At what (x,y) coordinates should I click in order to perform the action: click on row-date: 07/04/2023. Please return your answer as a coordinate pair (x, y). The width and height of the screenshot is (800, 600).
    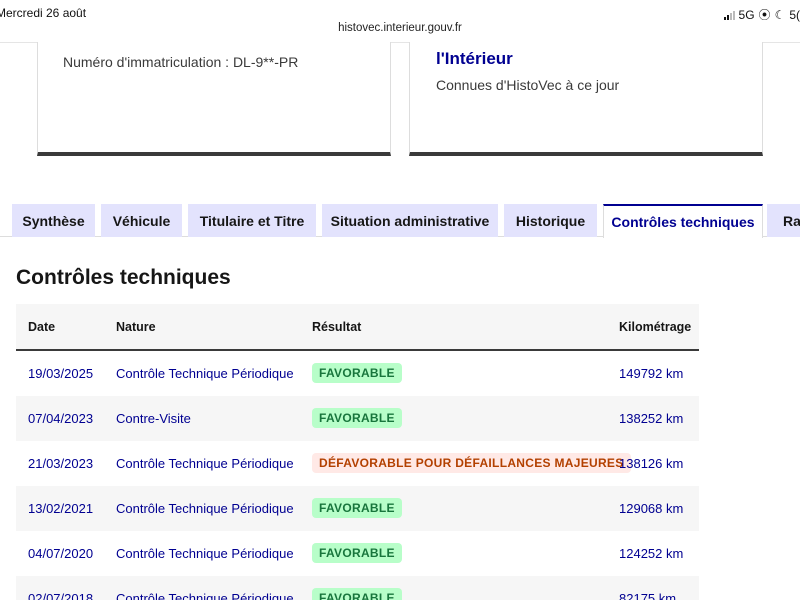
    Looking at the image, I should click on (61, 418).